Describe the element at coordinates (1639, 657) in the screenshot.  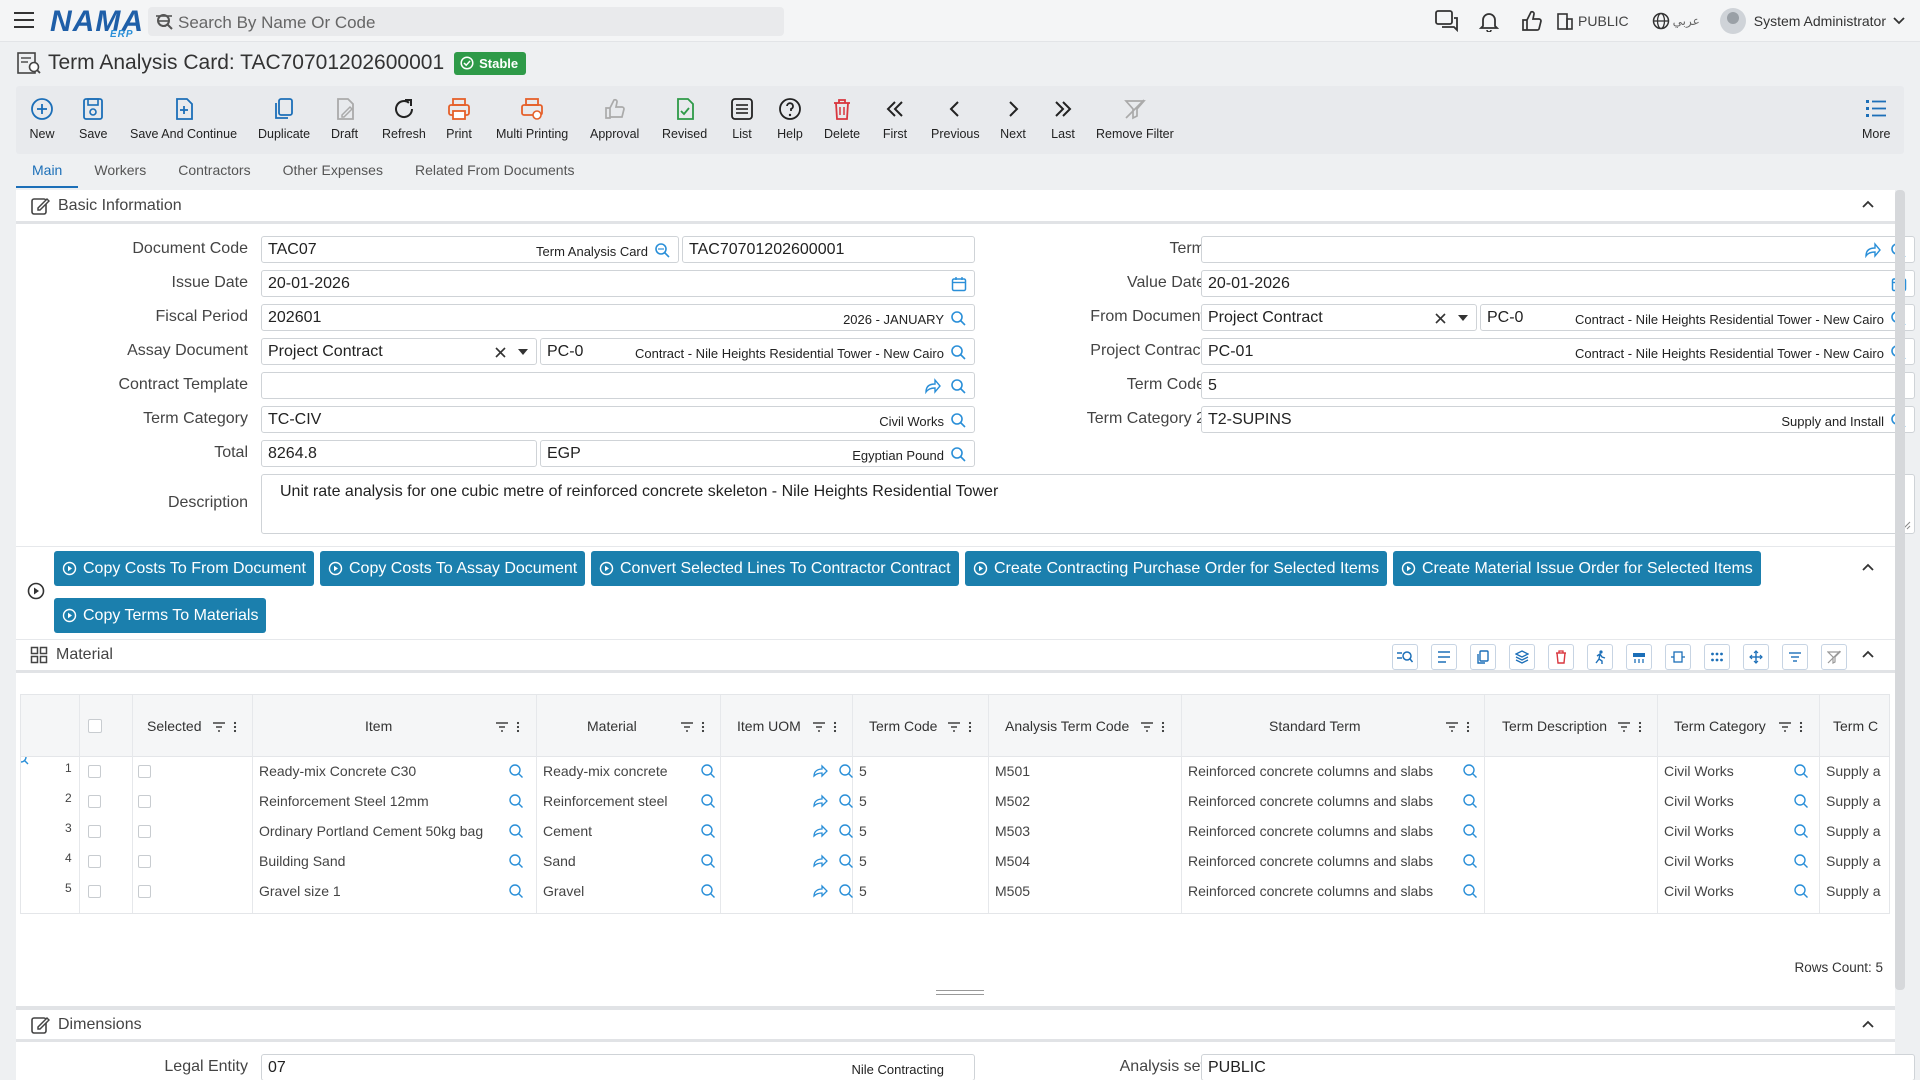
I see `table-insert-icon` at that location.